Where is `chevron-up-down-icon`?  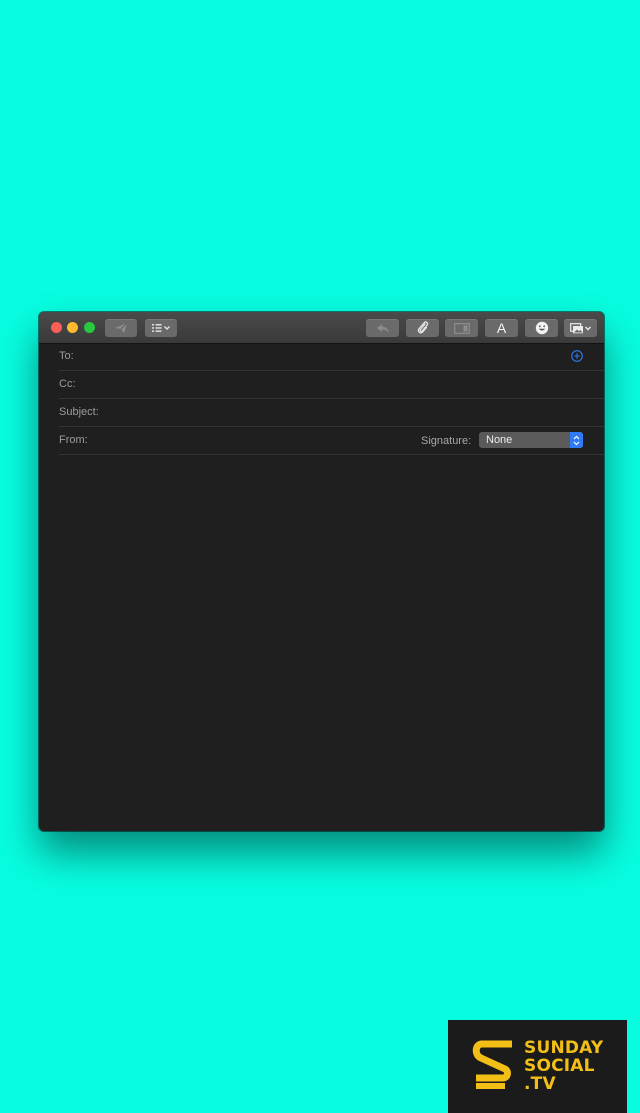
chevron-up-down-icon is located at coordinates (576, 440).